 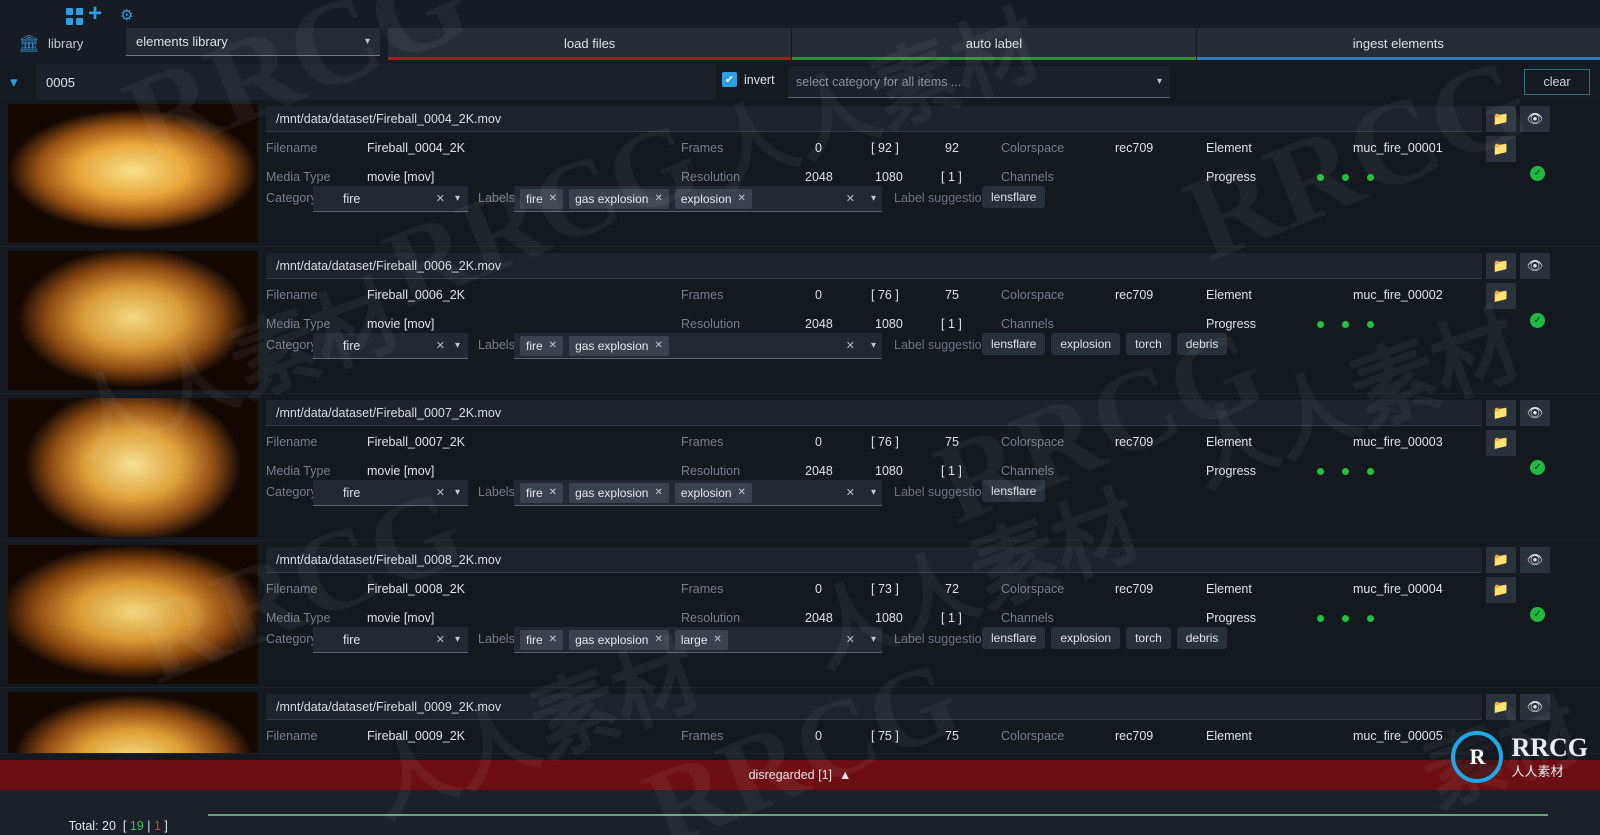 What do you see at coordinates (800, 775) in the screenshot?
I see `disregarded-bar: disregarded [1] ▲` at bounding box center [800, 775].